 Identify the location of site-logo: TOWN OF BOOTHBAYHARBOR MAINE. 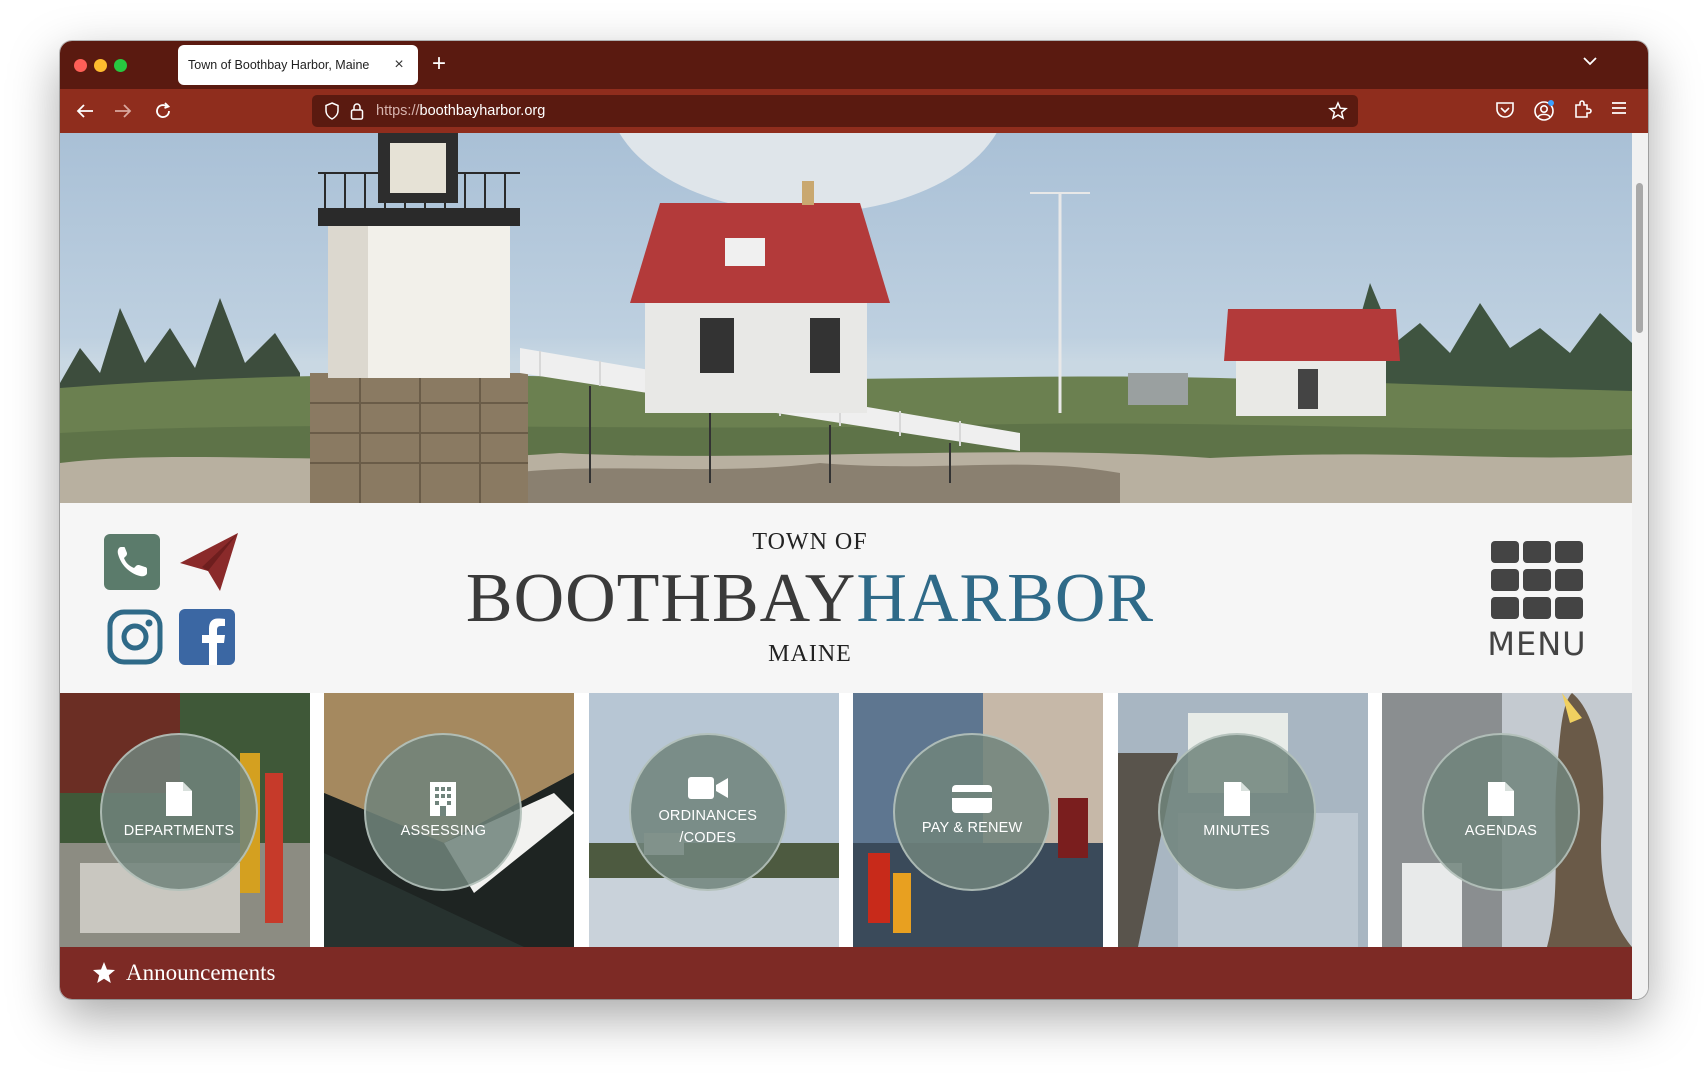
(810, 598).